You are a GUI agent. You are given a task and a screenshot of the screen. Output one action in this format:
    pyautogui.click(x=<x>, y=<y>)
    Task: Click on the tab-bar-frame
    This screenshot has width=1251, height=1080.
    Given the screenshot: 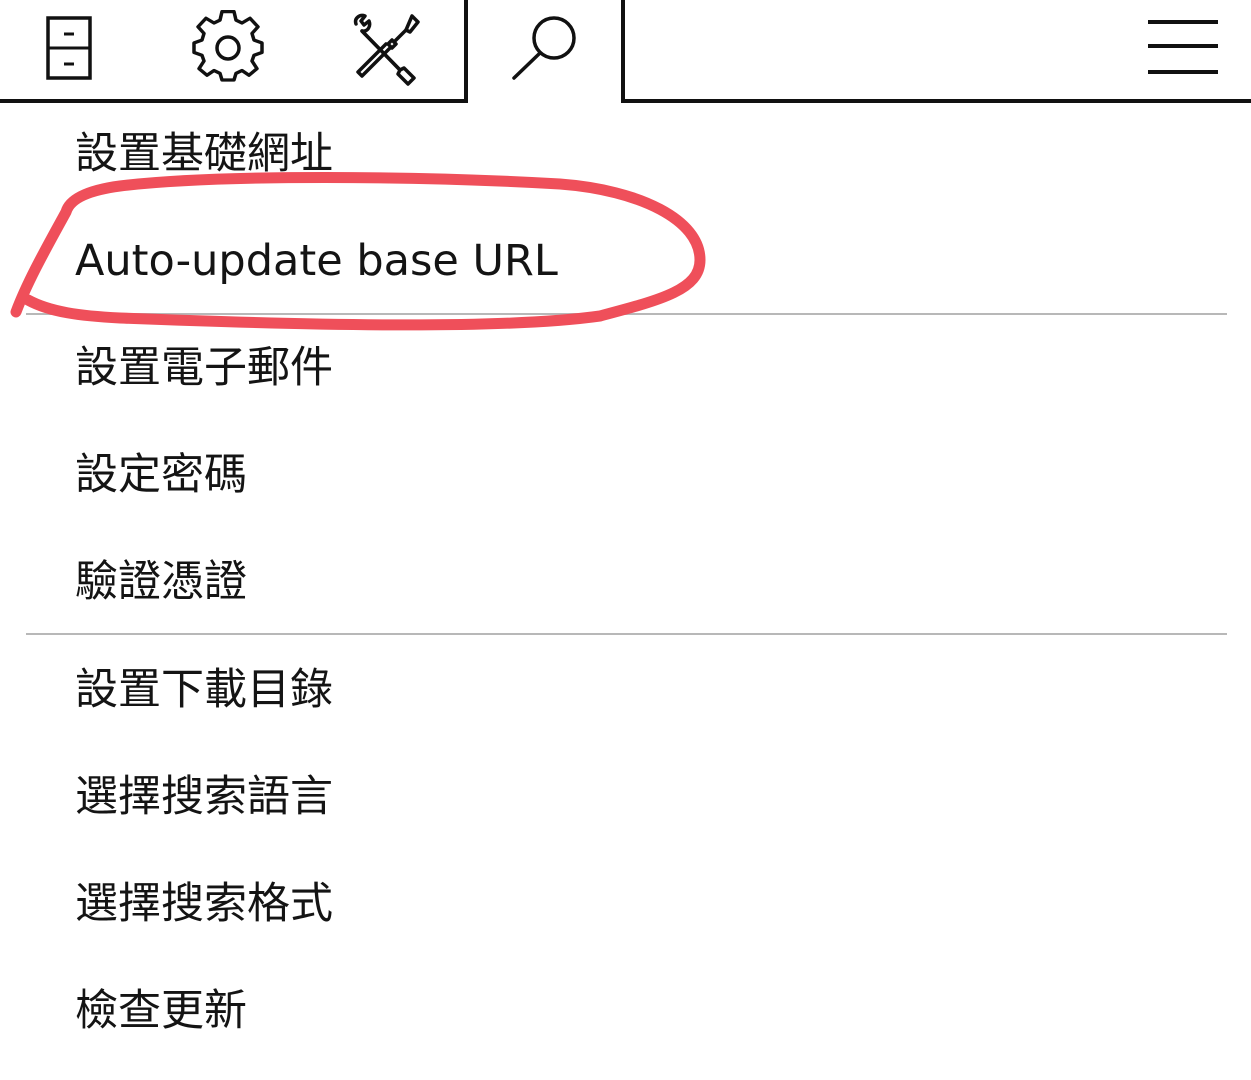 What is the action you would take?
    pyautogui.click(x=625, y=51)
    